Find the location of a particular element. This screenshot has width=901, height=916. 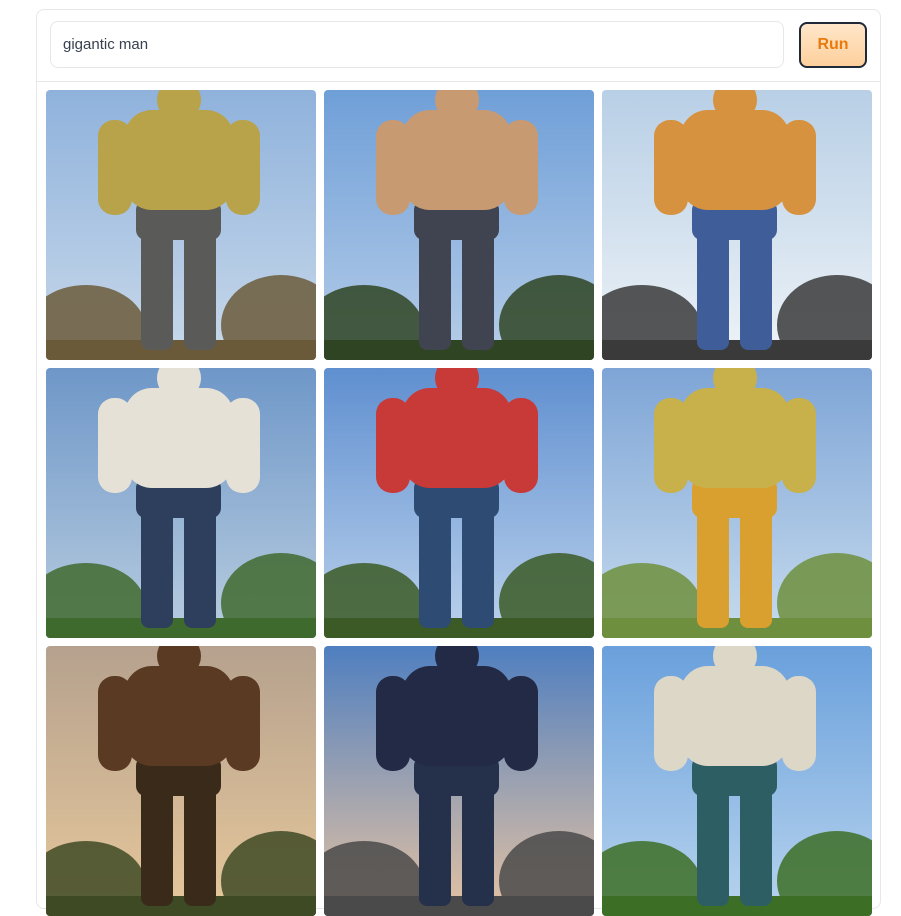

prompt-input is located at coordinates (417, 44).